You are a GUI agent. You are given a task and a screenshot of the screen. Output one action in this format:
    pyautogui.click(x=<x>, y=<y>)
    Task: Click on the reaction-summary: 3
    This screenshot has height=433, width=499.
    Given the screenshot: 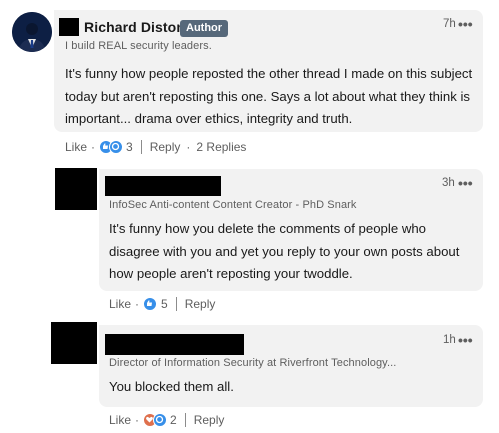 What is the action you would take?
    pyautogui.click(x=116, y=147)
    